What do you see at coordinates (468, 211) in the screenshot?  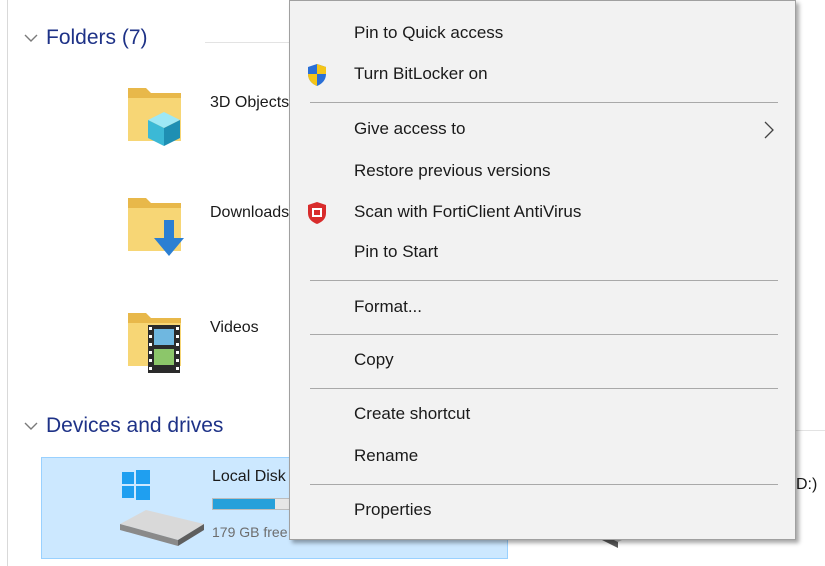 I see `menu-item-label: Scan with FortiClient AntiVirus` at bounding box center [468, 211].